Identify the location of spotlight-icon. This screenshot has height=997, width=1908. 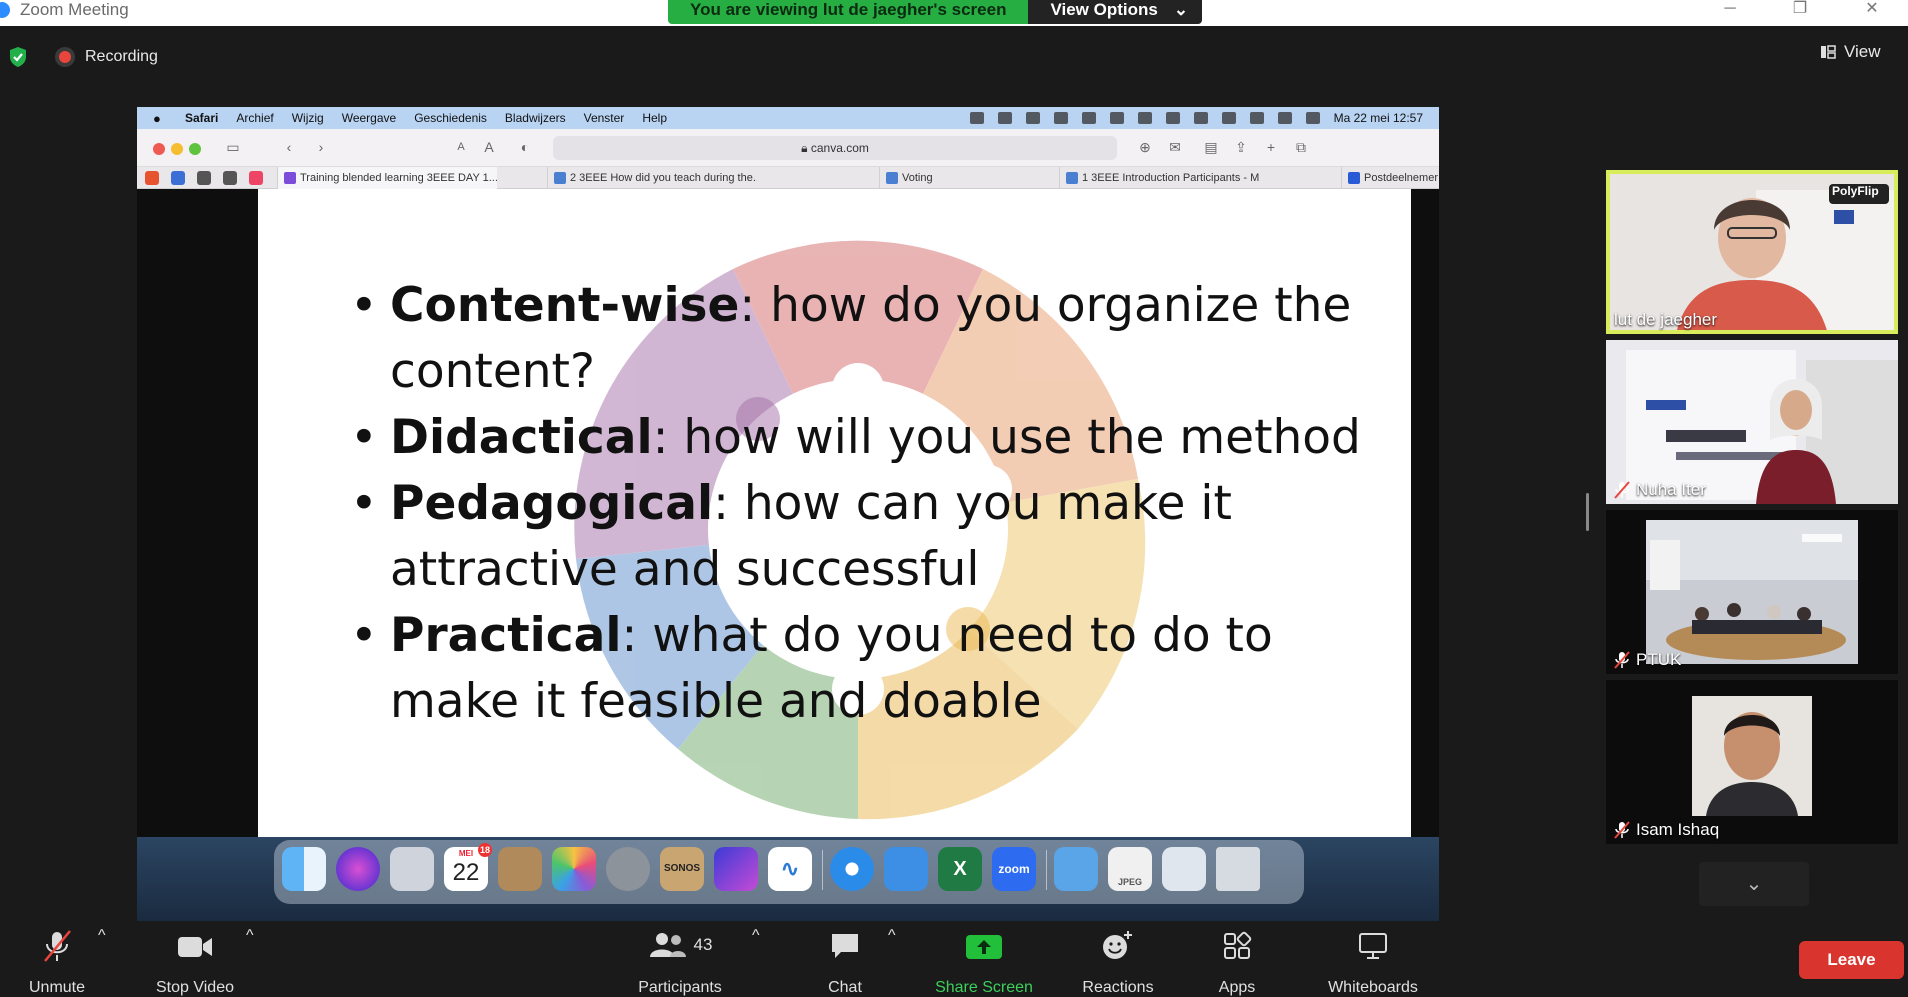
(1256, 118).